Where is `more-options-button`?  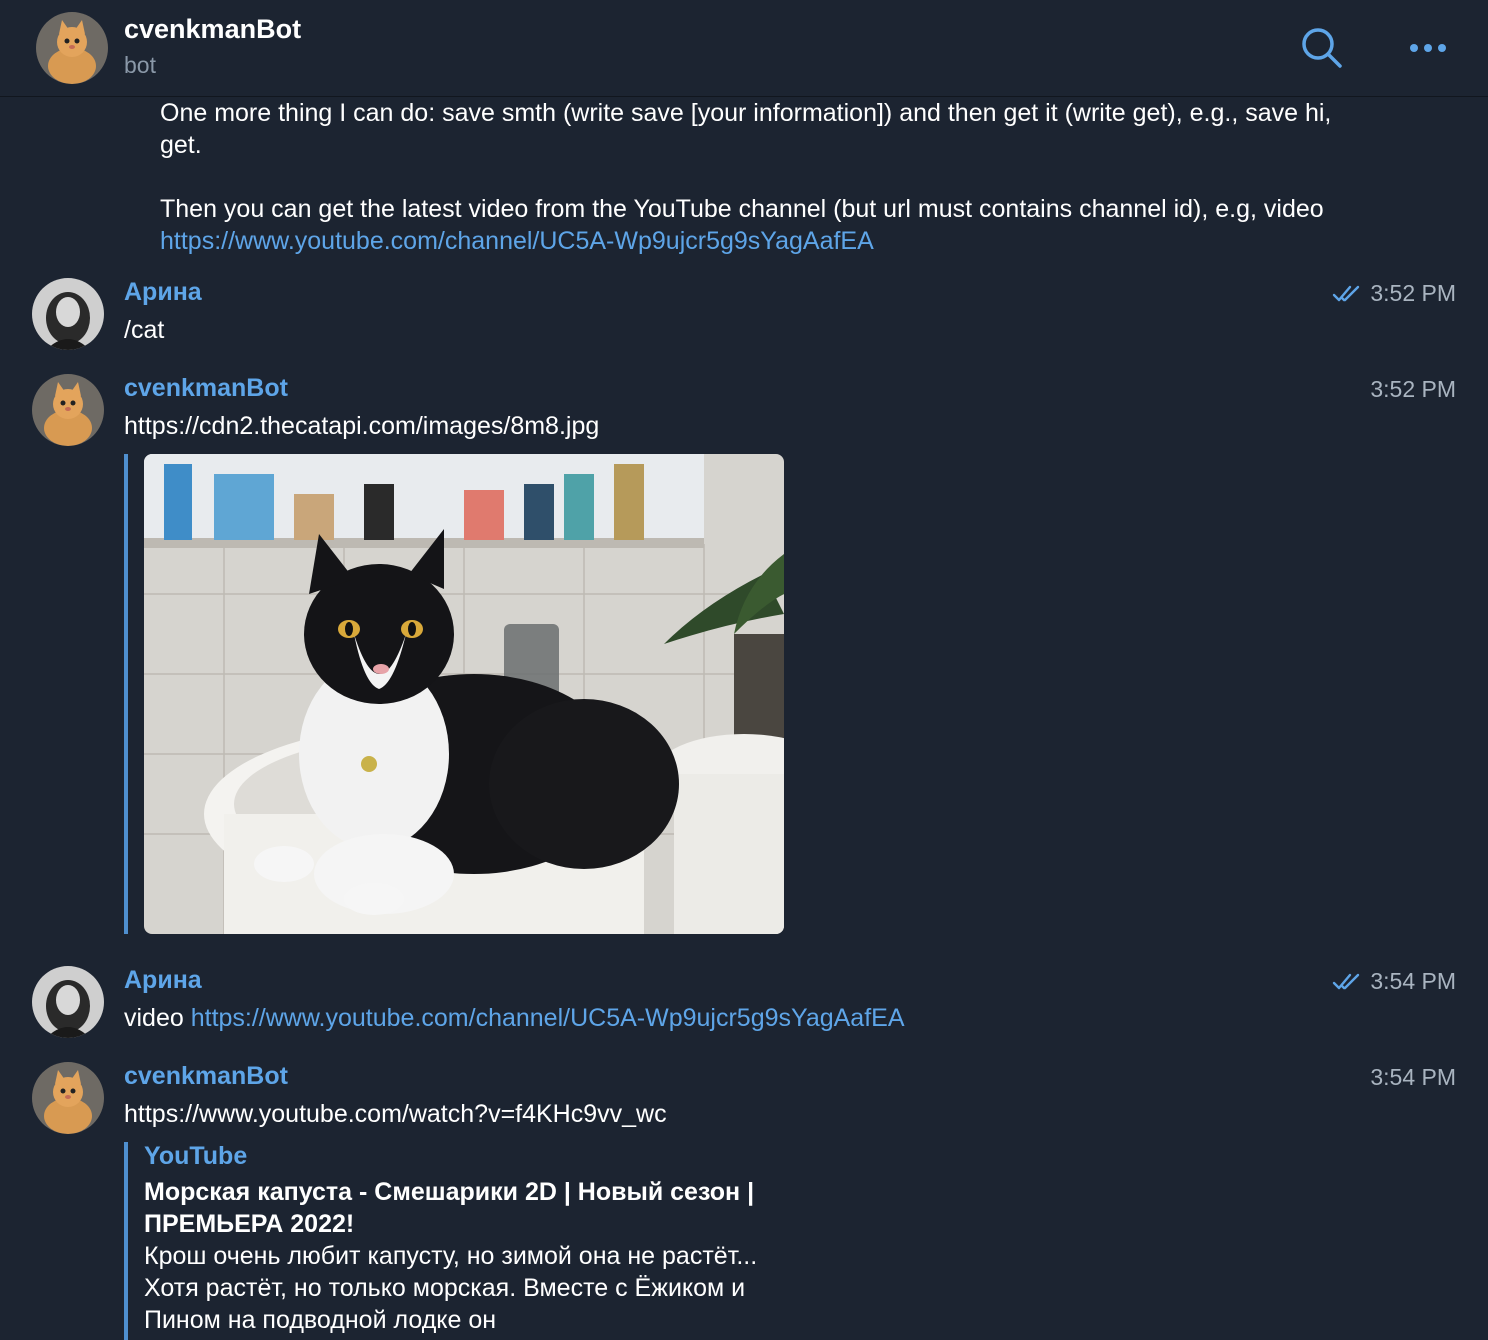 more-options-button is located at coordinates (1428, 48).